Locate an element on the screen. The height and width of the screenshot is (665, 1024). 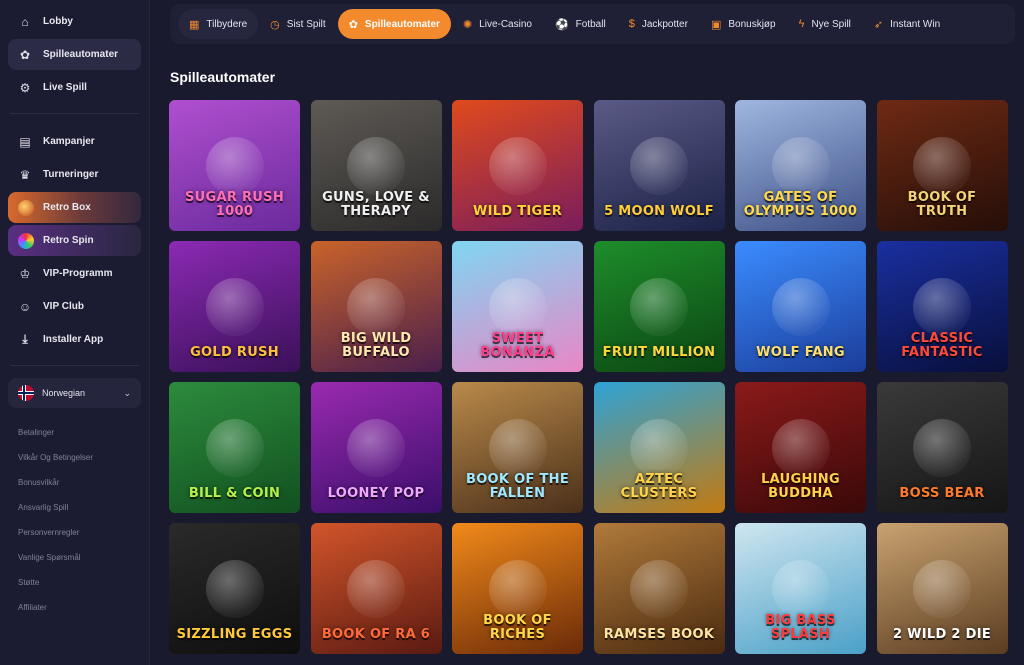
footer-link: Betalinger is located at coordinates (74, 432).